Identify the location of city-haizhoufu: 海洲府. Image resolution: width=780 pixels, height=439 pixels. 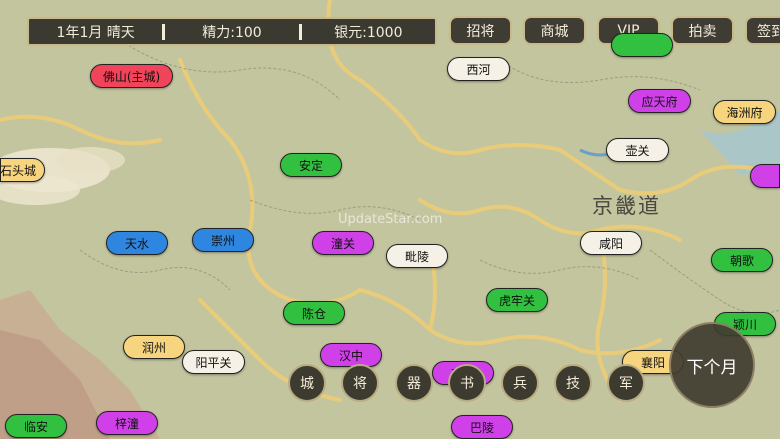
(744, 112).